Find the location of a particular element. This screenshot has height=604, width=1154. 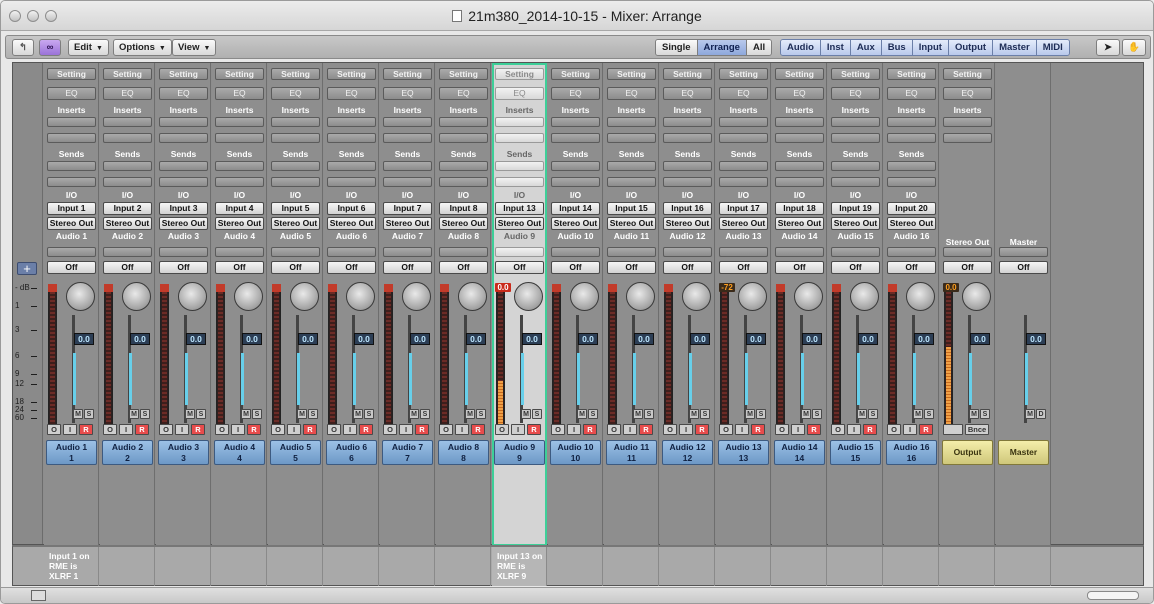

mode-single: Single is located at coordinates (677, 47).